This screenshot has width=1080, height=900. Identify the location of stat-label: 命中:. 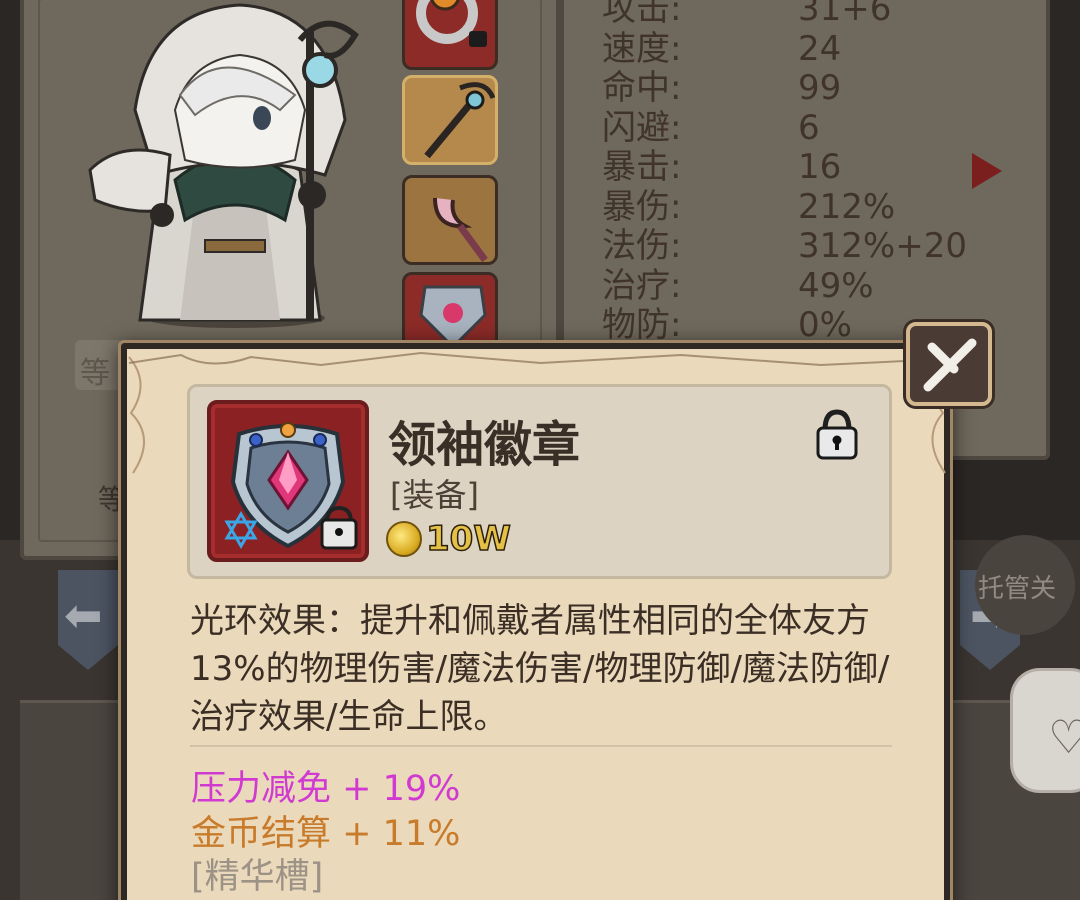
(642, 88).